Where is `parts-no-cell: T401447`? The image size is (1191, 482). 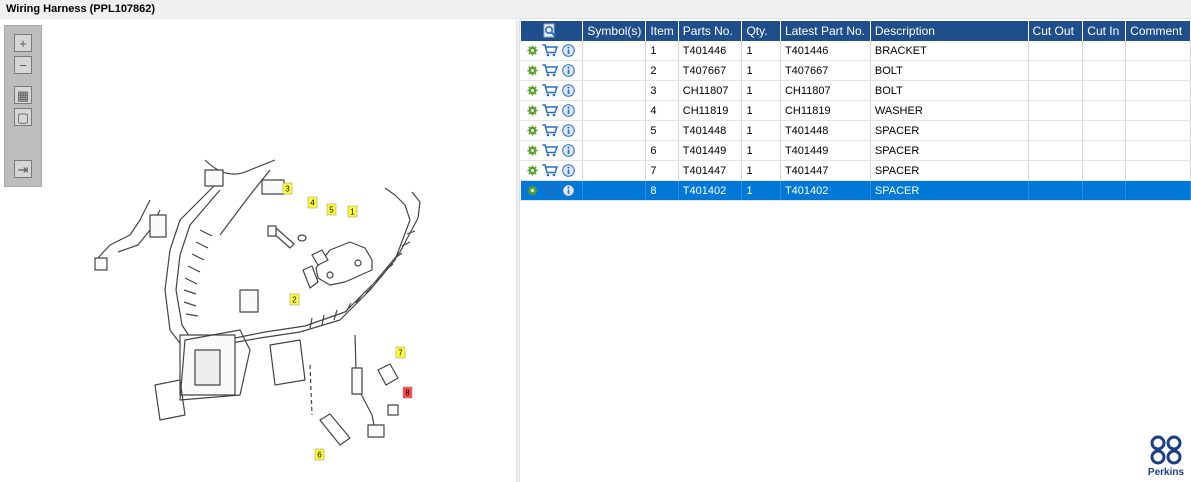
parts-no-cell: T401447 is located at coordinates (710, 170).